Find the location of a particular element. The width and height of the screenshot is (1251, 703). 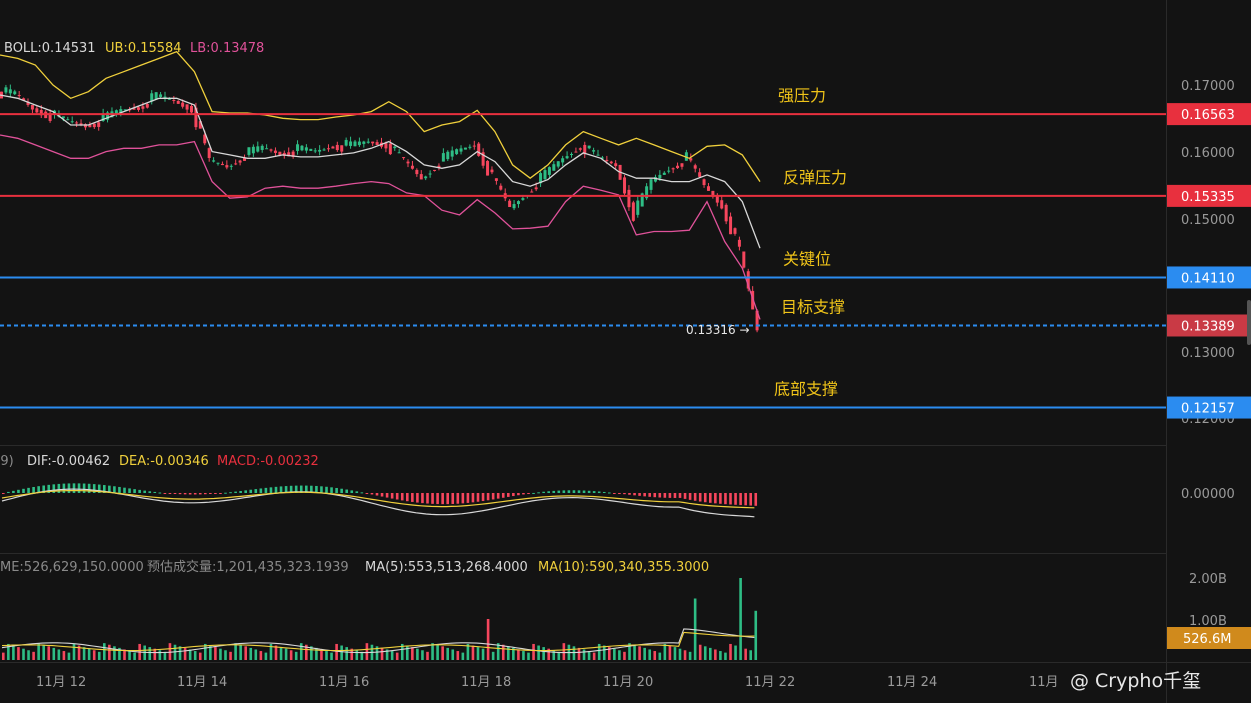

boll-ub: UB:0.15584 is located at coordinates (143, 48).